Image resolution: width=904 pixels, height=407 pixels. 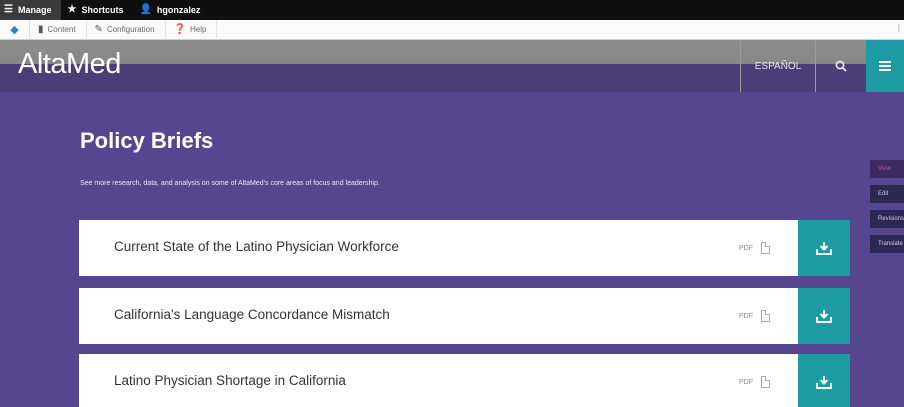 What do you see at coordinates (230, 380) in the screenshot?
I see `policy-brief-title: Latino Physician Shortage in California` at bounding box center [230, 380].